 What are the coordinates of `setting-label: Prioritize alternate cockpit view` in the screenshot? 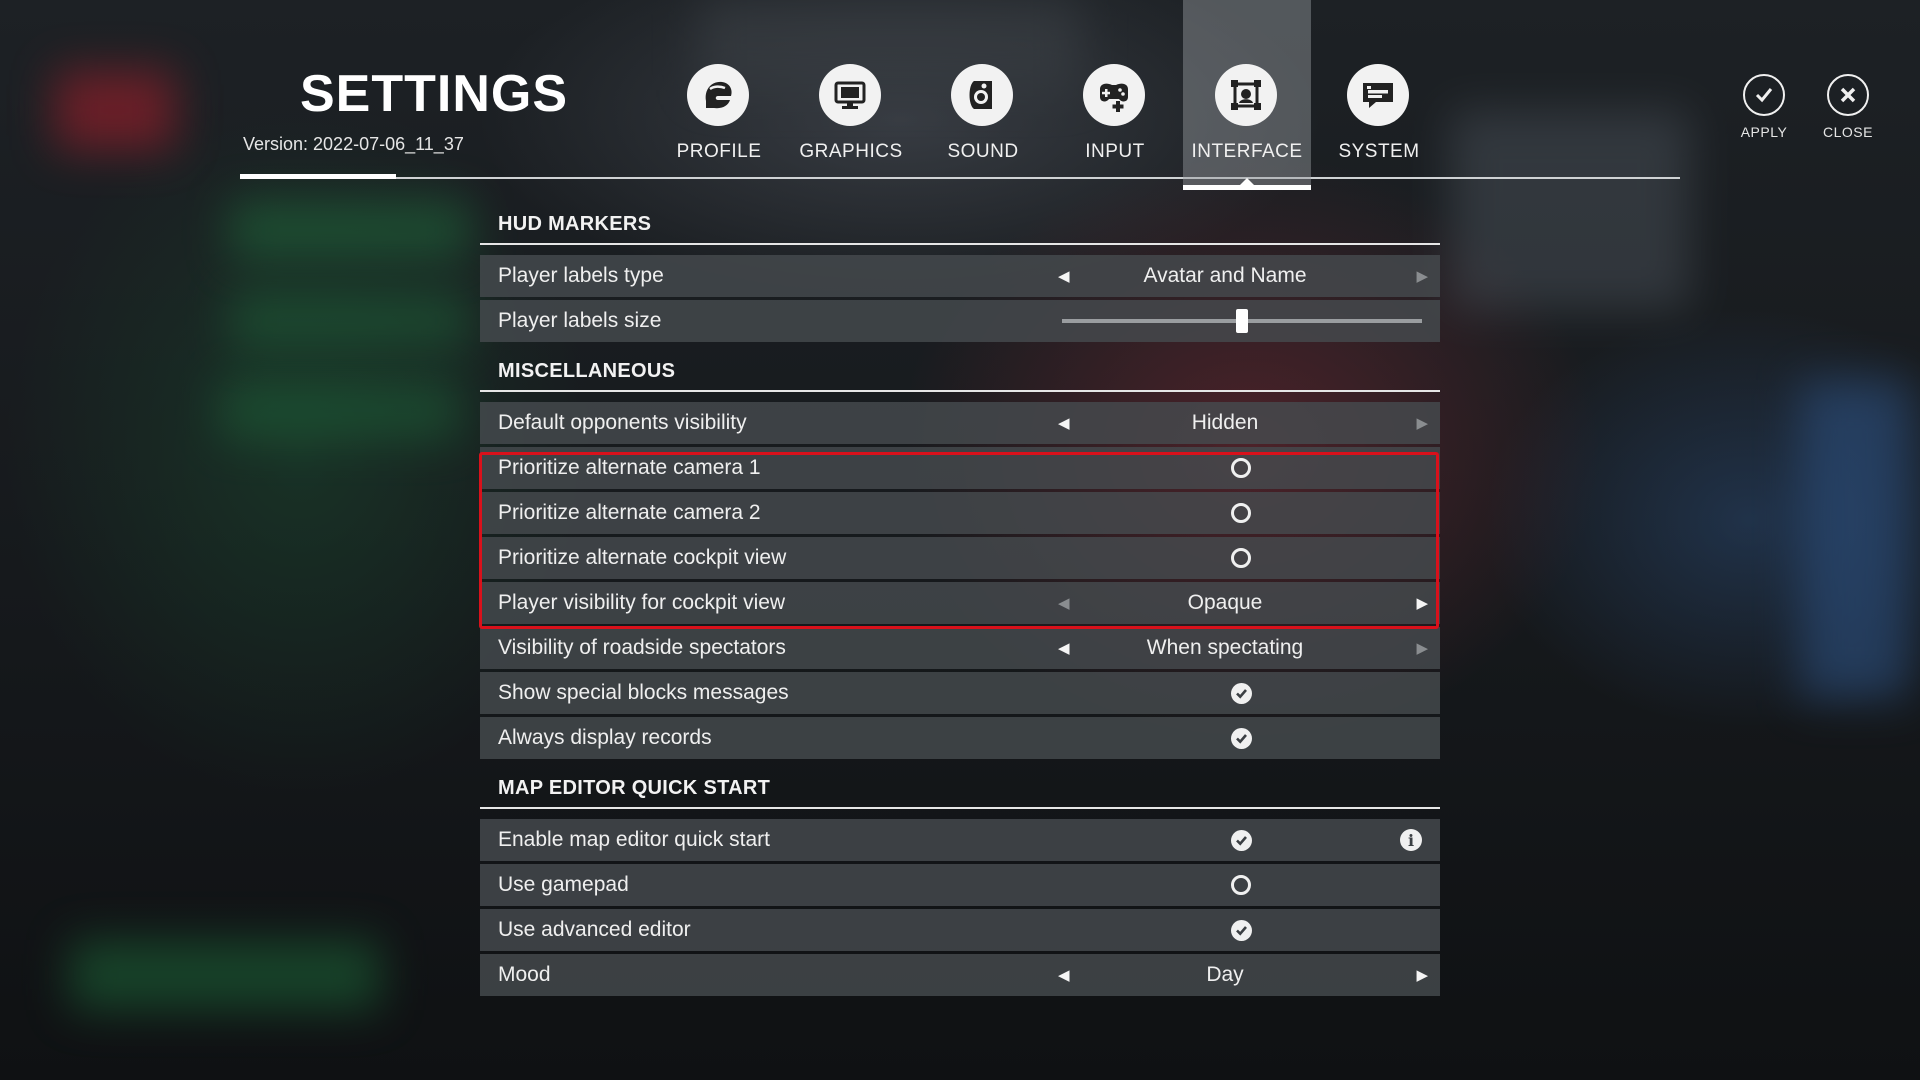 It's located at (642, 557).